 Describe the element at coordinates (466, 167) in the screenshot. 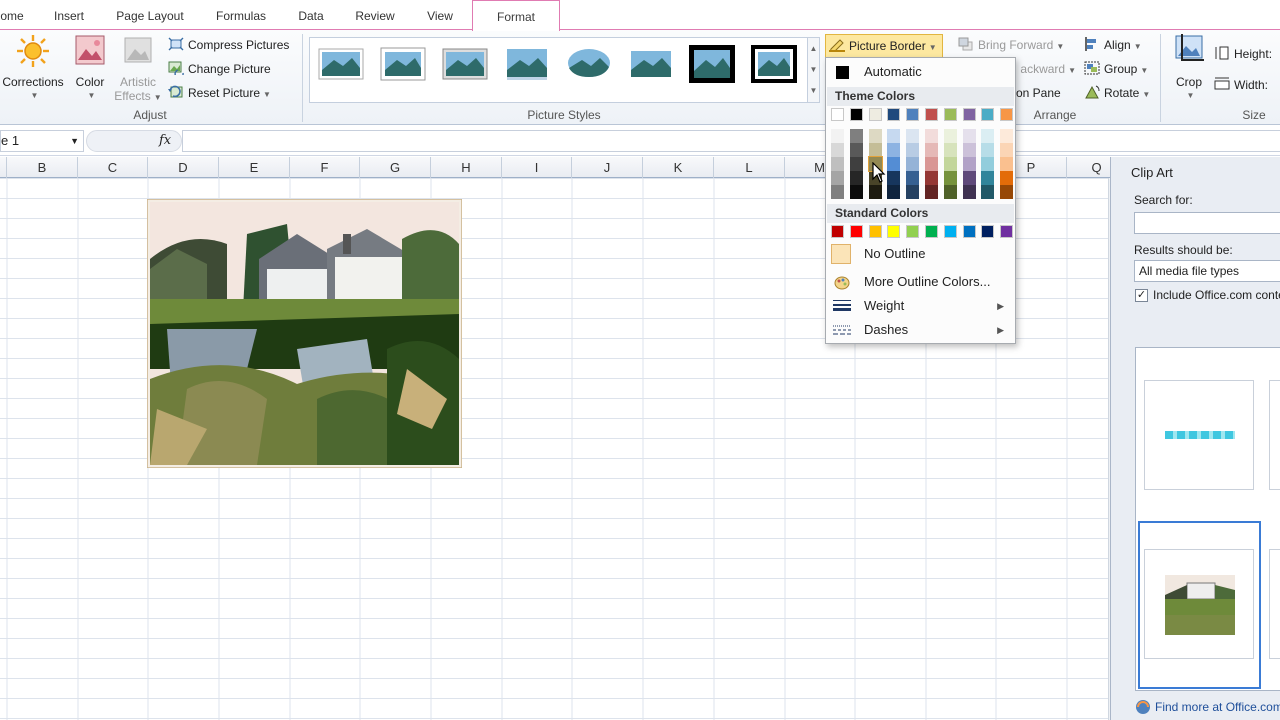

I see `column-header-h: H` at that location.